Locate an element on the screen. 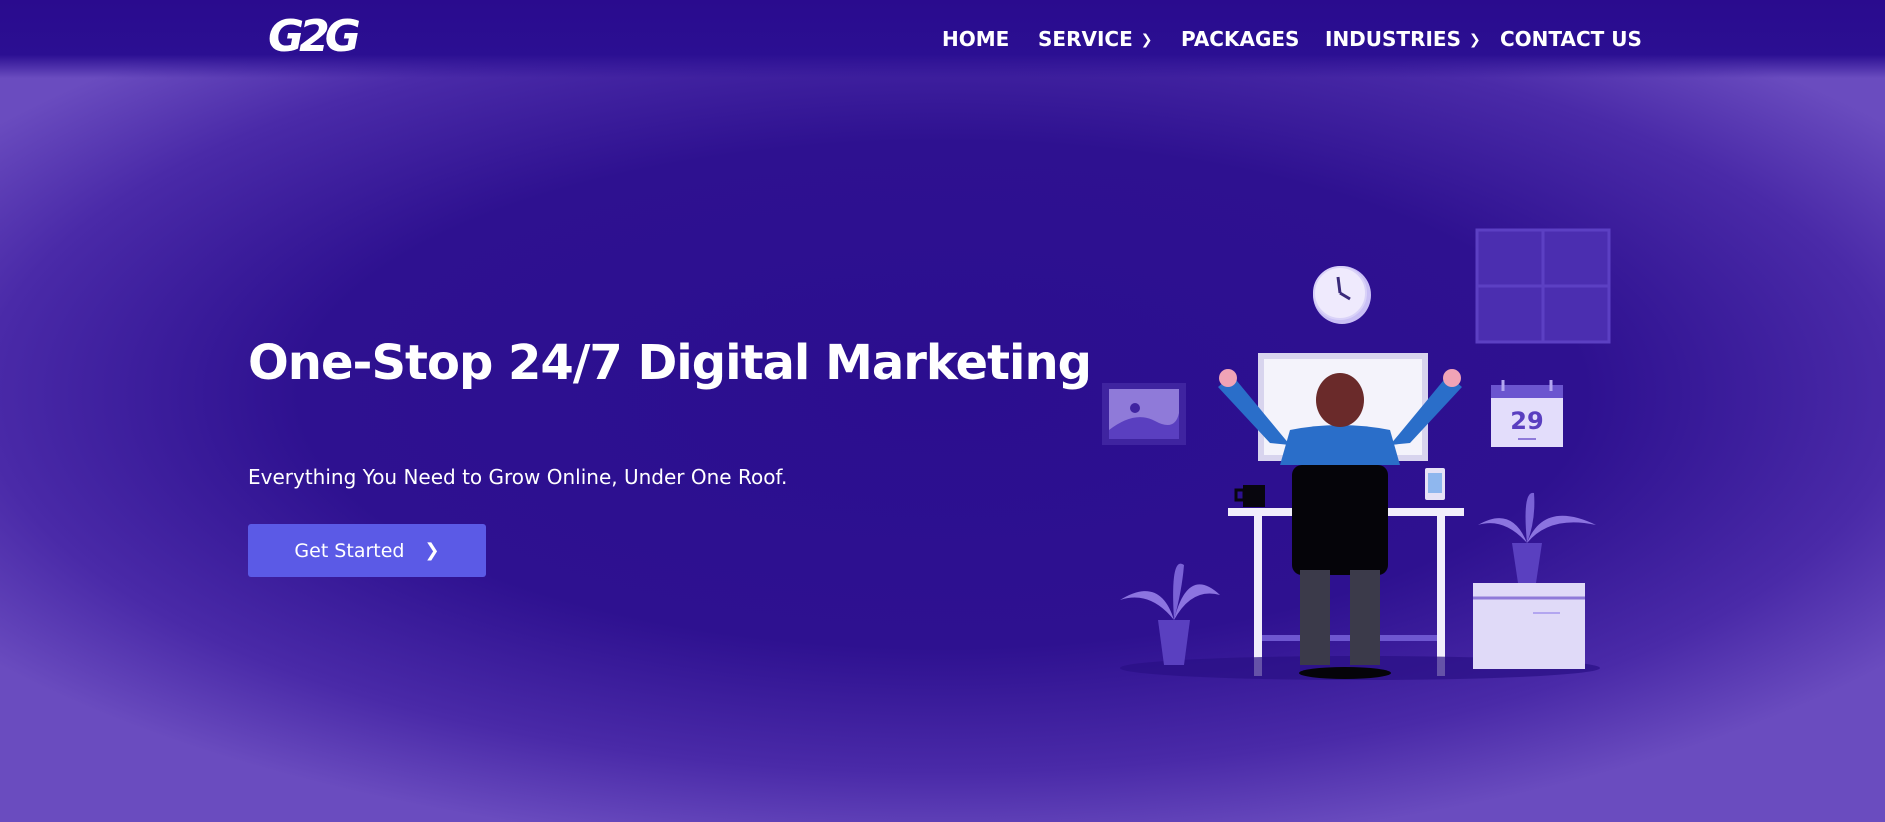 Image resolution: width=1885 pixels, height=822 pixels. nav-contact-label: CONTACT US is located at coordinates (1571, 39).